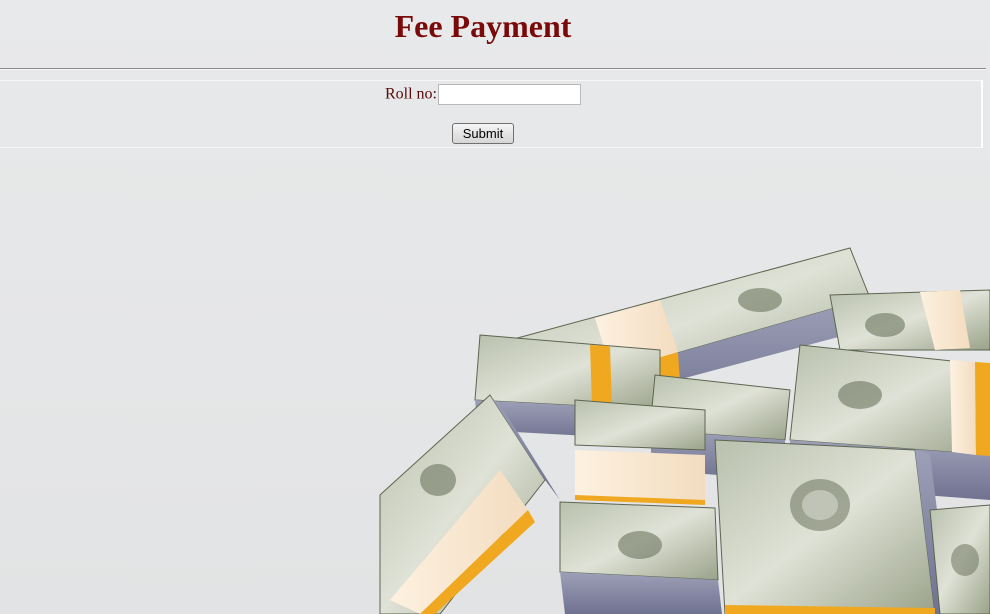 Image resolution: width=990 pixels, height=614 pixels. What do you see at coordinates (959, 559) in the screenshot?
I see `money-stack-far-right` at bounding box center [959, 559].